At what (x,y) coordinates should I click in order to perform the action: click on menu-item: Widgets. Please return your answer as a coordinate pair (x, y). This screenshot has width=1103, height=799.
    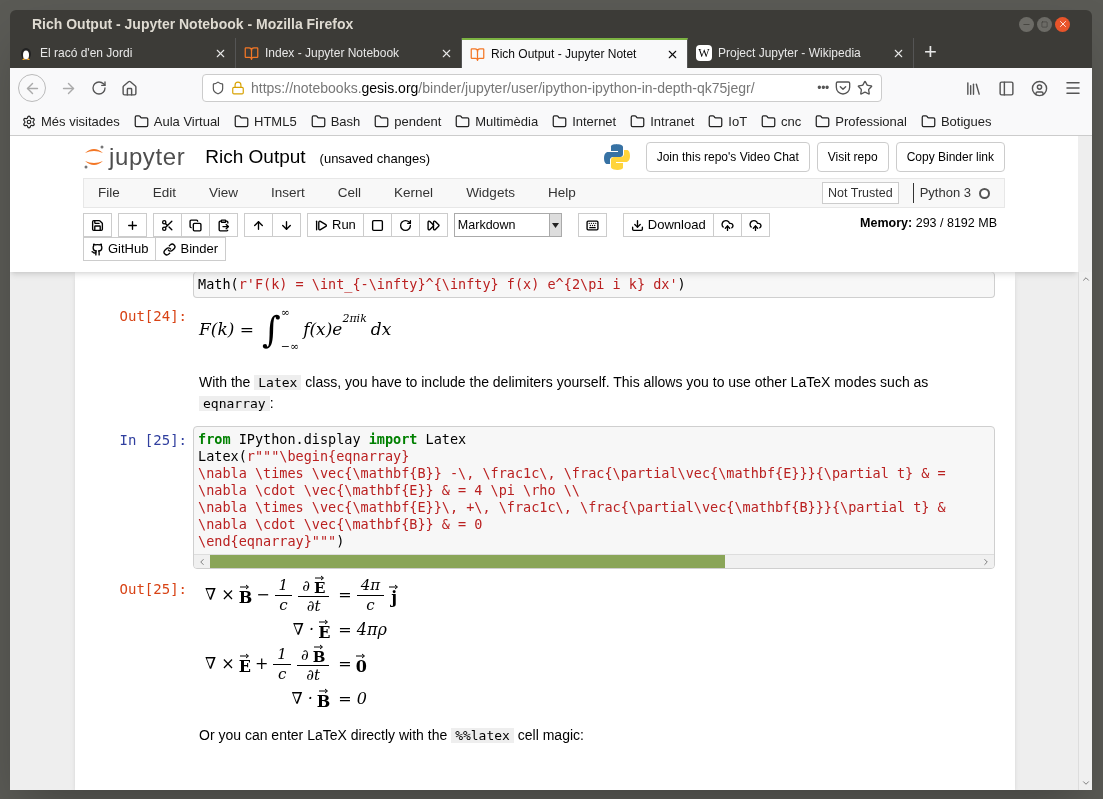
    Looking at the image, I should click on (490, 193).